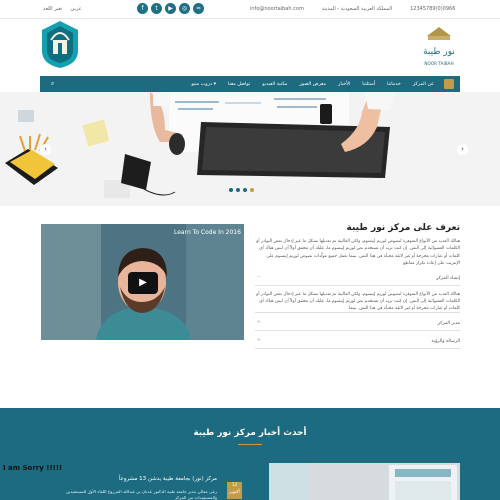  I want to click on noor-taibah-logo: نور طيبة NOOR TAIBAH, so click(439, 46).